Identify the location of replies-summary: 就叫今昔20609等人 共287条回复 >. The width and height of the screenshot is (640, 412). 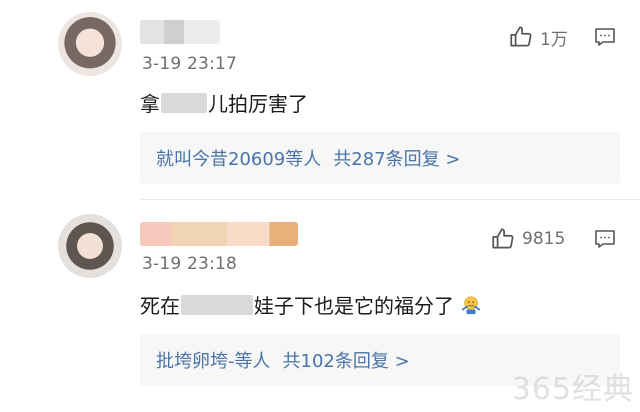
(380, 158).